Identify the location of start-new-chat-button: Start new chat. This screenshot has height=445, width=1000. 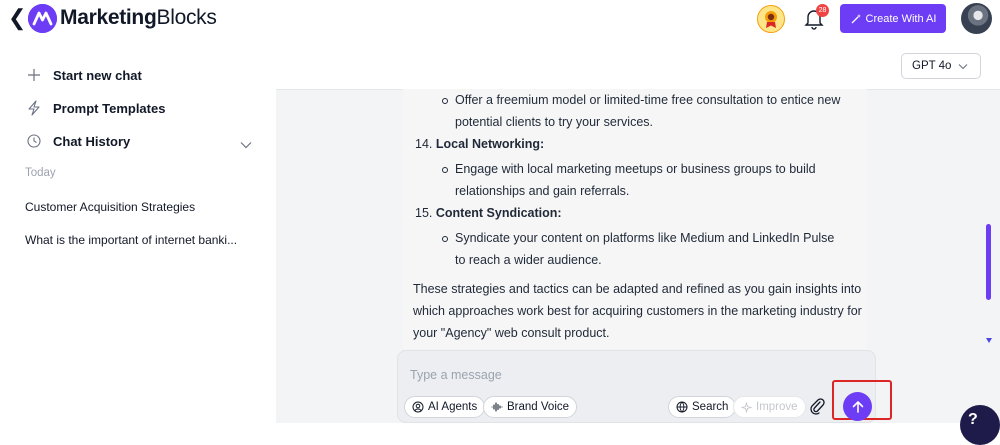
(83, 75).